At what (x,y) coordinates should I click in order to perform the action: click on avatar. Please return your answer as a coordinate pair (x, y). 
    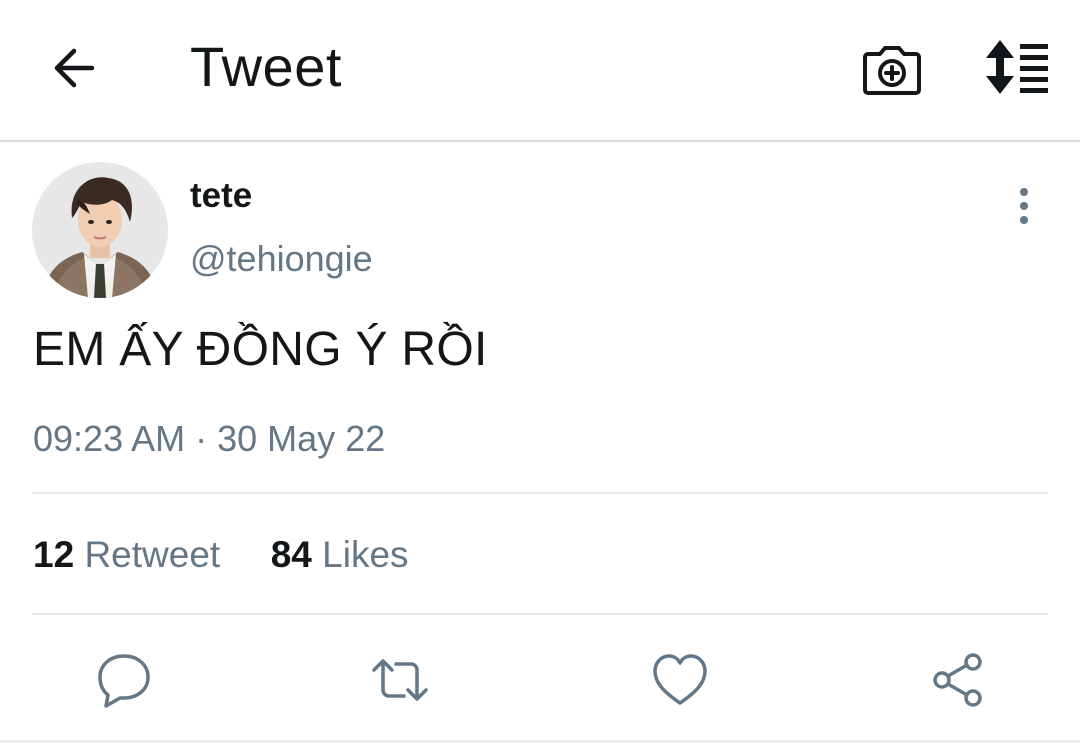
    Looking at the image, I should click on (100, 230).